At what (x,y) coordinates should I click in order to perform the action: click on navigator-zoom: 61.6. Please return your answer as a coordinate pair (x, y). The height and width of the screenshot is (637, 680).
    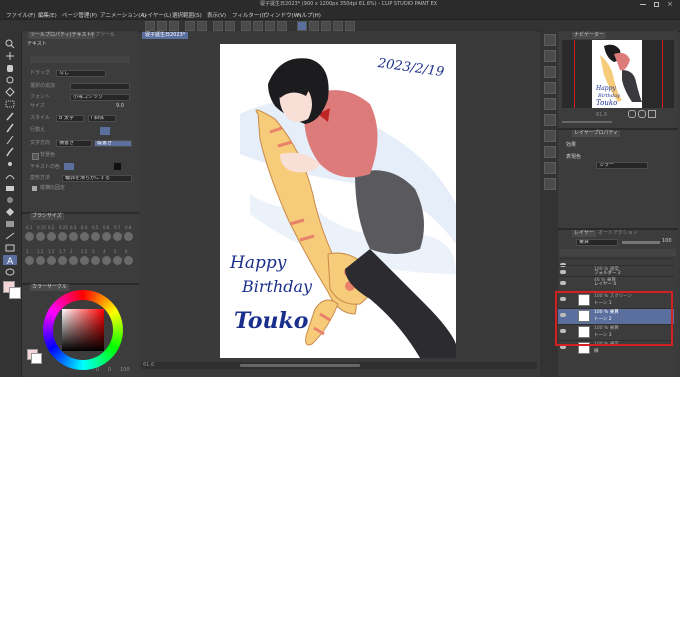
    Looking at the image, I should click on (601, 115).